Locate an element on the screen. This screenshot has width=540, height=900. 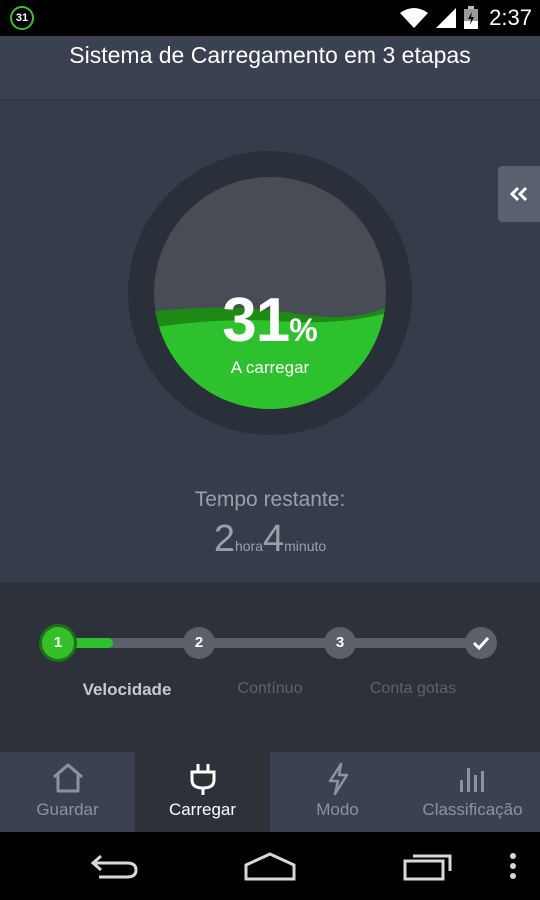
home-outline-icon is located at coordinates (270, 866).